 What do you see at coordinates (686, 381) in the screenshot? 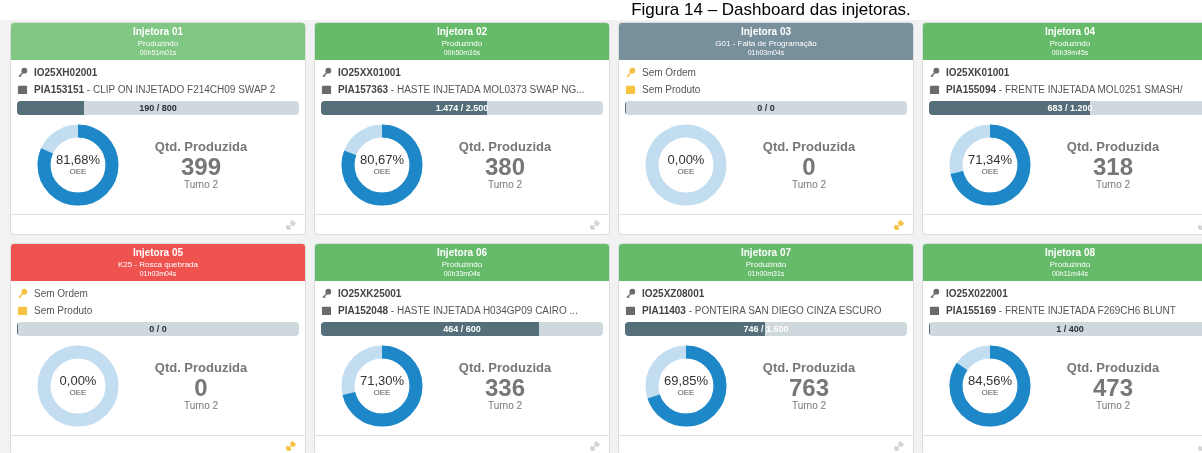
I see `oee-value: 69,85%` at bounding box center [686, 381].